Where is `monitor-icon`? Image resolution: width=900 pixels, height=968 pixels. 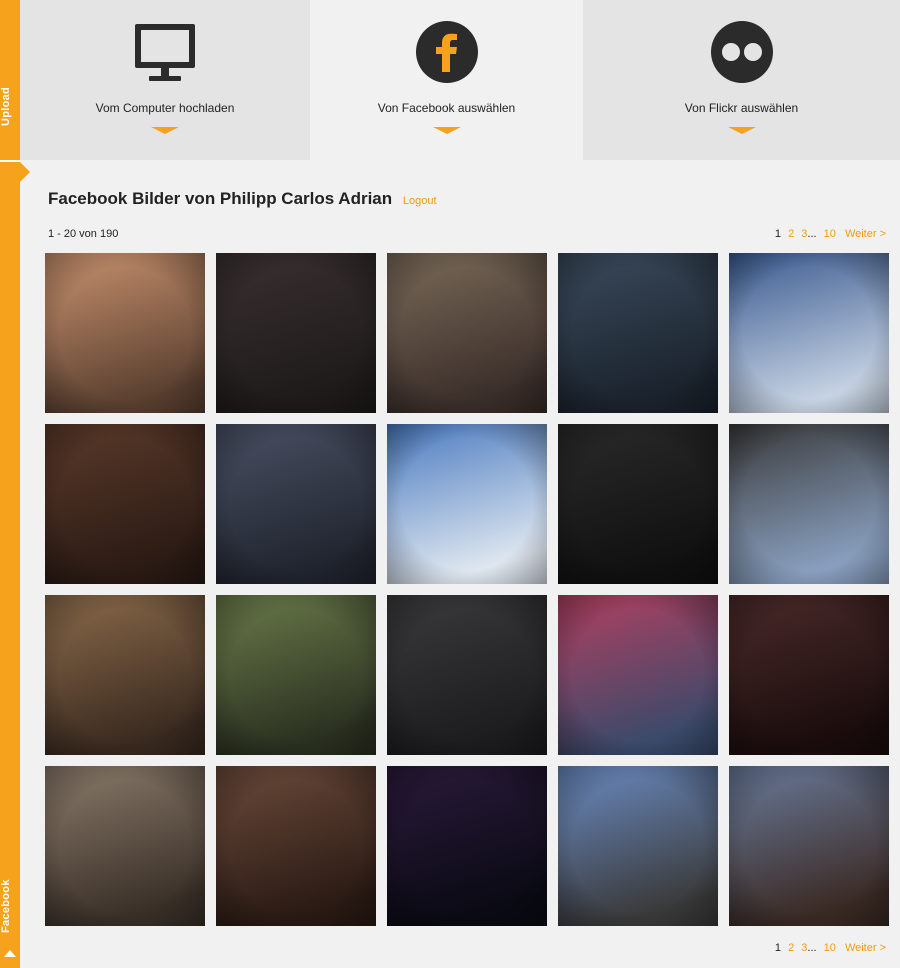 monitor-icon is located at coordinates (165, 52).